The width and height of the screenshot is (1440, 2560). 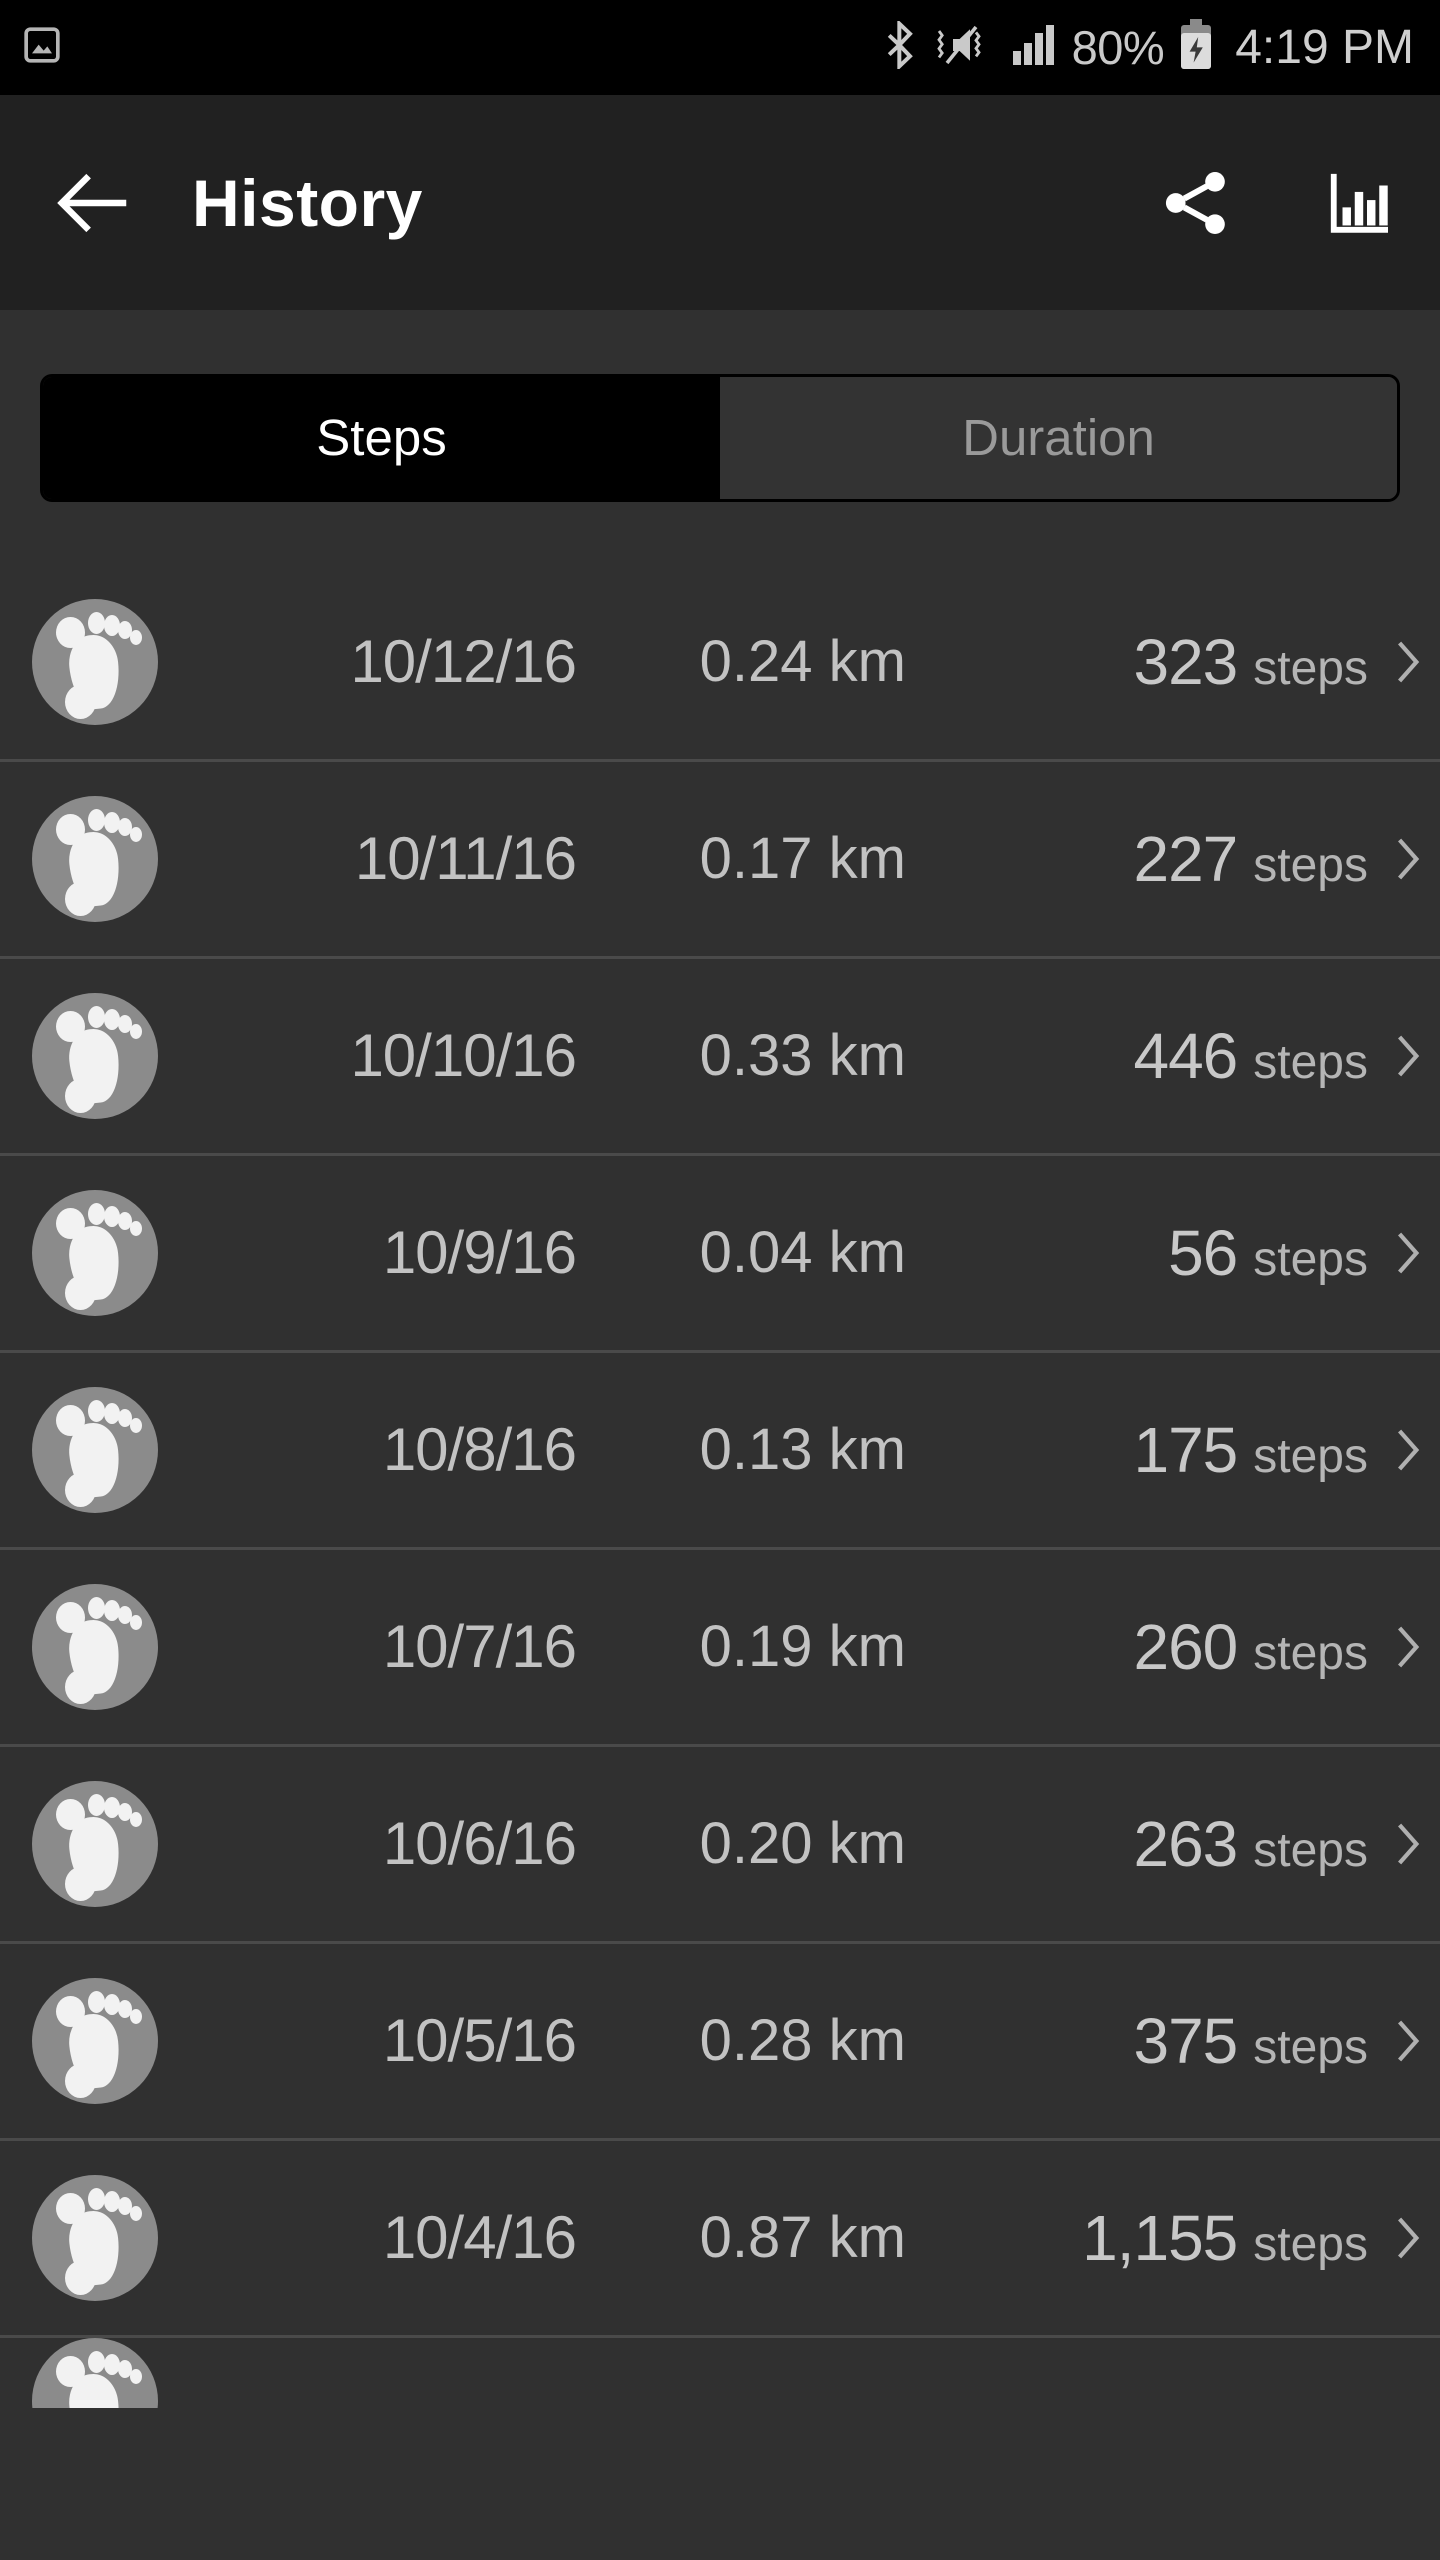 What do you see at coordinates (1150, 1253) in the screenshot?
I see `row-steps: 56 steps` at bounding box center [1150, 1253].